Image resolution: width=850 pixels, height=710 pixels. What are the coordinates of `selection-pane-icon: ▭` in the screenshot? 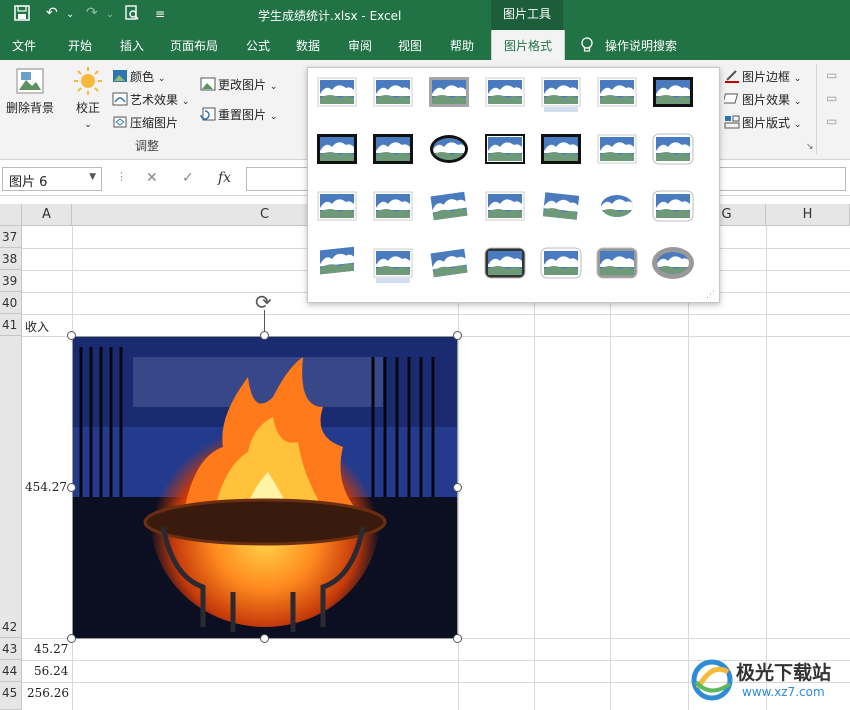 It's located at (831, 121).